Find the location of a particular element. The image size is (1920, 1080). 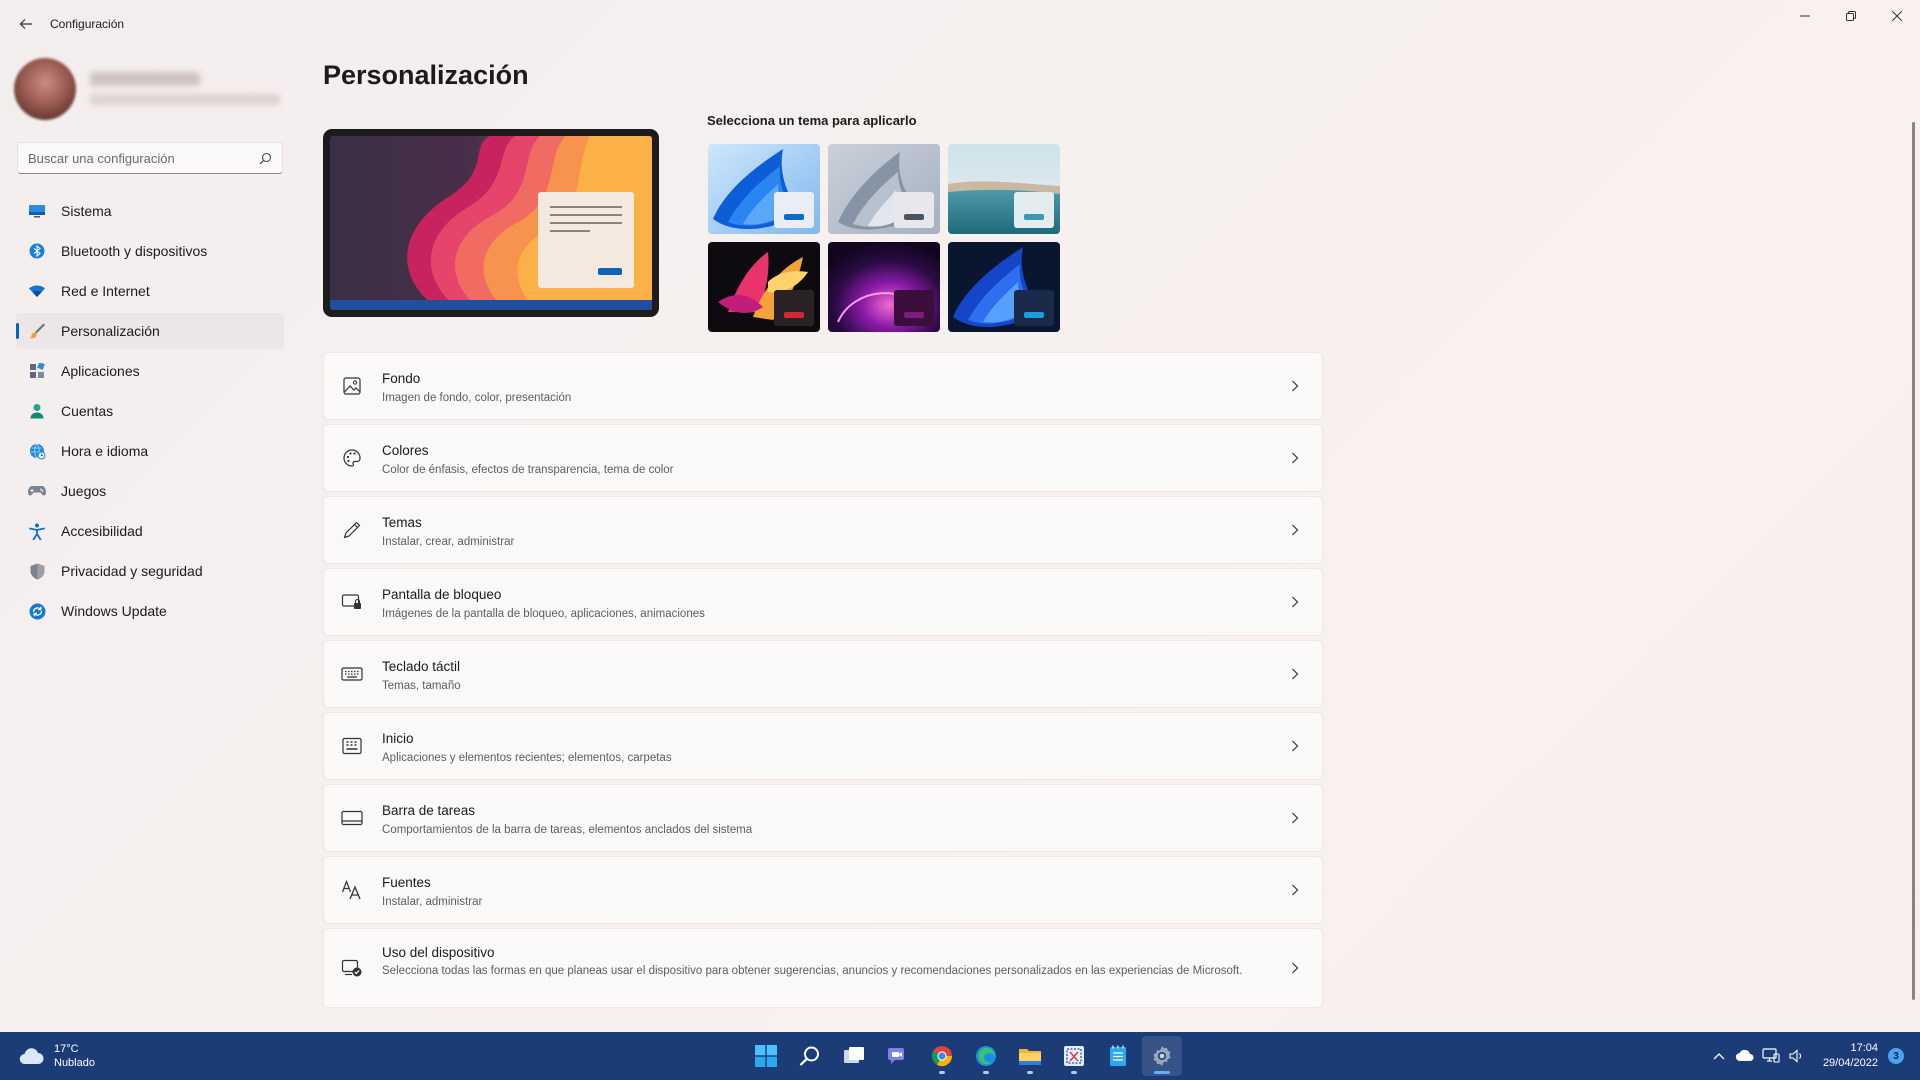

notepad-icon is located at coordinates (1118, 1055).